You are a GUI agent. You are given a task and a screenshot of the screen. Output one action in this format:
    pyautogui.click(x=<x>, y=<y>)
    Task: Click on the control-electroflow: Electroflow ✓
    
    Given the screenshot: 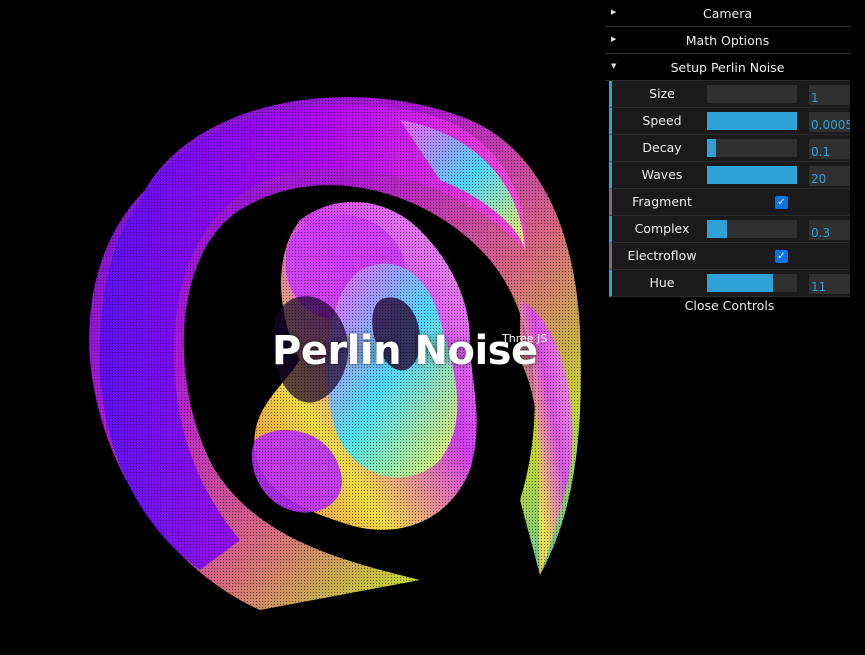 What is the action you would take?
    pyautogui.click(x=729, y=256)
    